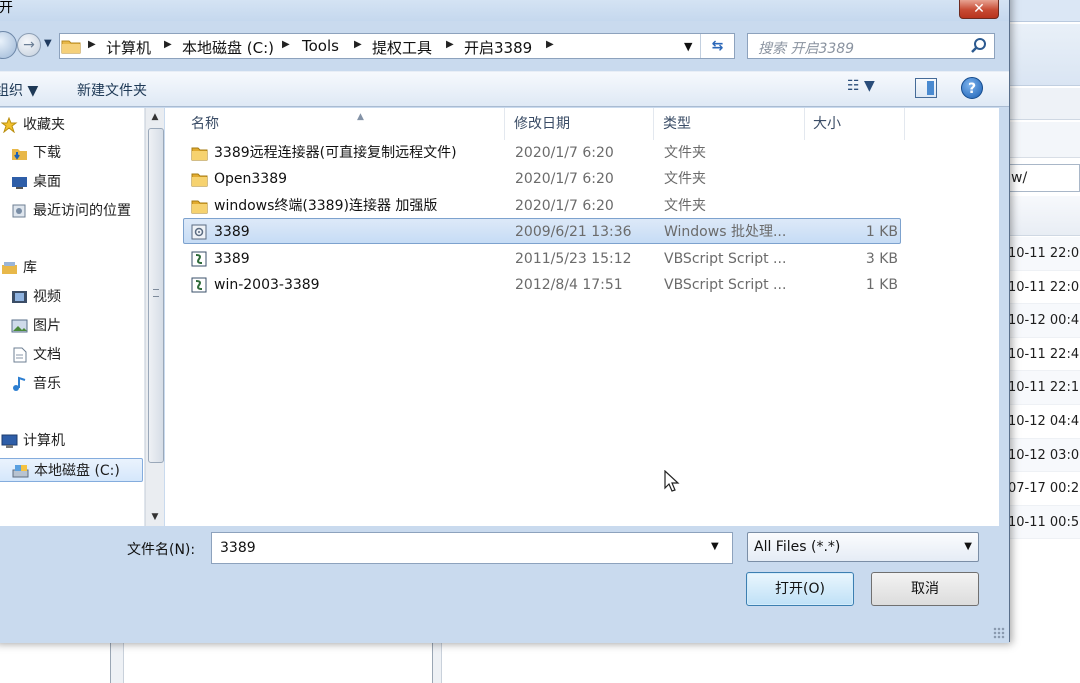 This screenshot has width=1080, height=683. What do you see at coordinates (1043, 178) in the screenshot?
I see `bg-address-field: w/` at bounding box center [1043, 178].